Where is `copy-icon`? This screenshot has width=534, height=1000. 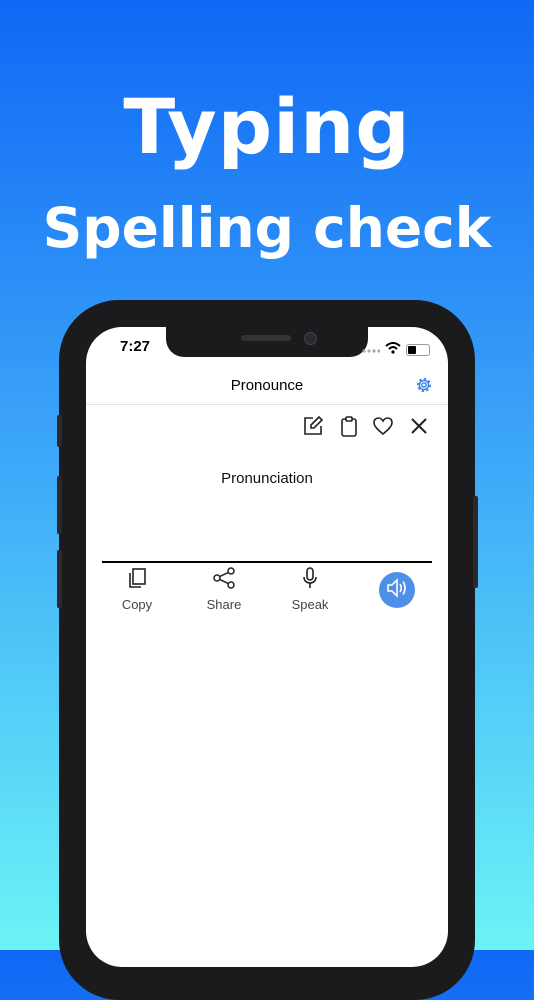
copy-icon is located at coordinates (137, 580).